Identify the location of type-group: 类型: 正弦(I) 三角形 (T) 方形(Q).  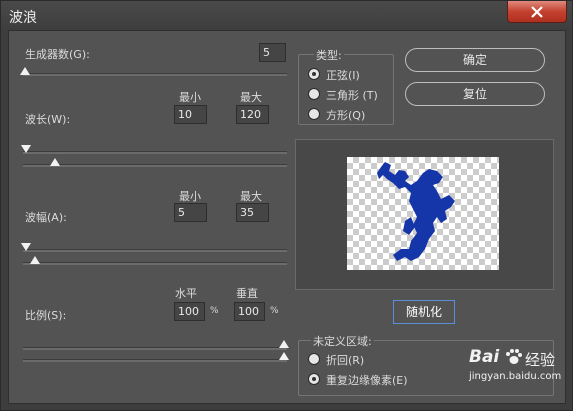
(346, 86).